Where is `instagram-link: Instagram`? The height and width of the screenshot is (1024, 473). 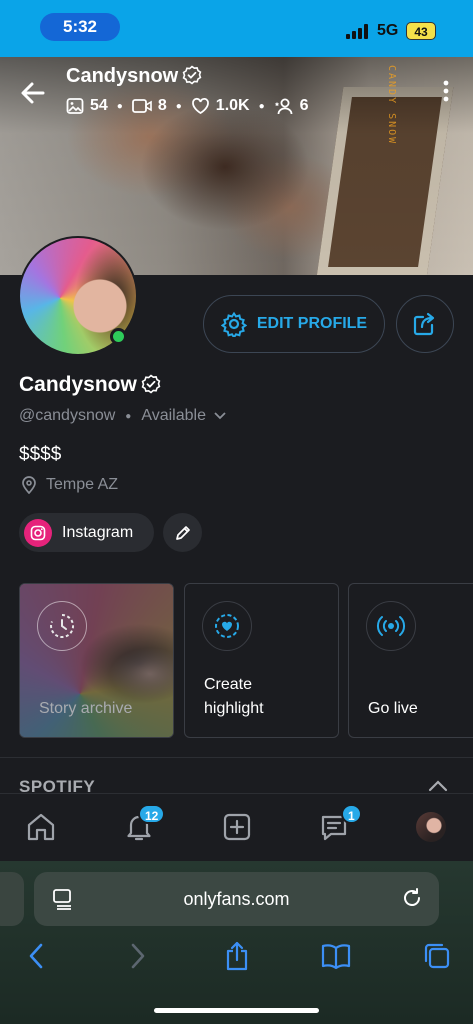
instagram-link: Instagram is located at coordinates (86, 532).